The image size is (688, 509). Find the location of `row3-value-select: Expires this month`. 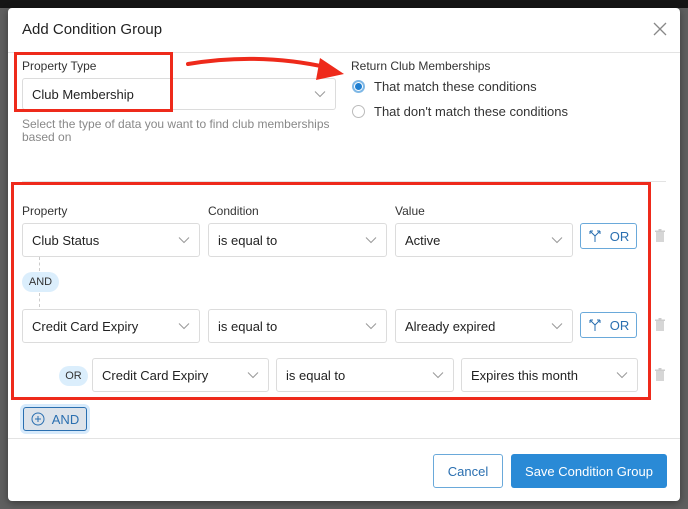

row3-value-select: Expires this month is located at coordinates (549, 375).